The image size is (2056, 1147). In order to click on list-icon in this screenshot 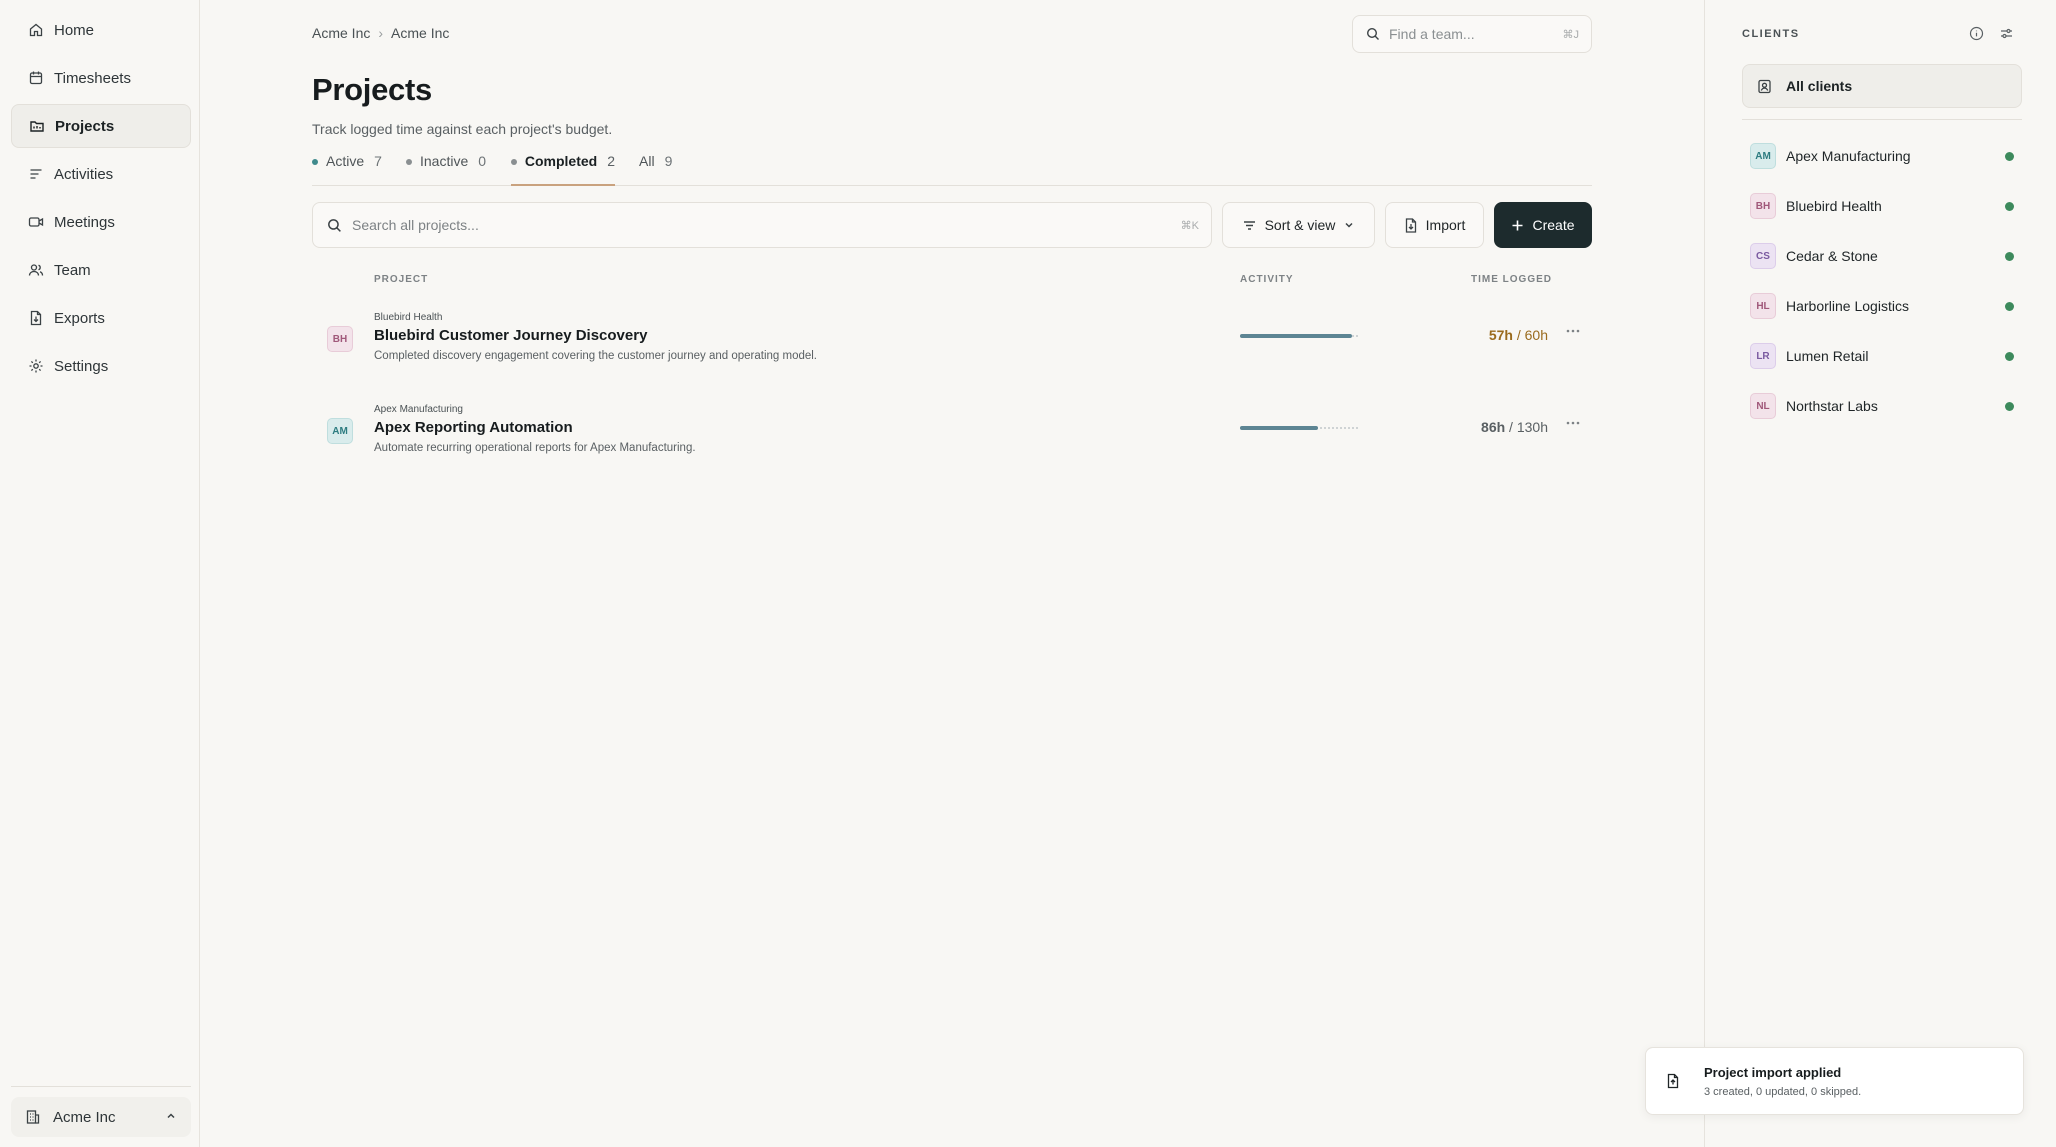, I will do `click(36, 174)`.